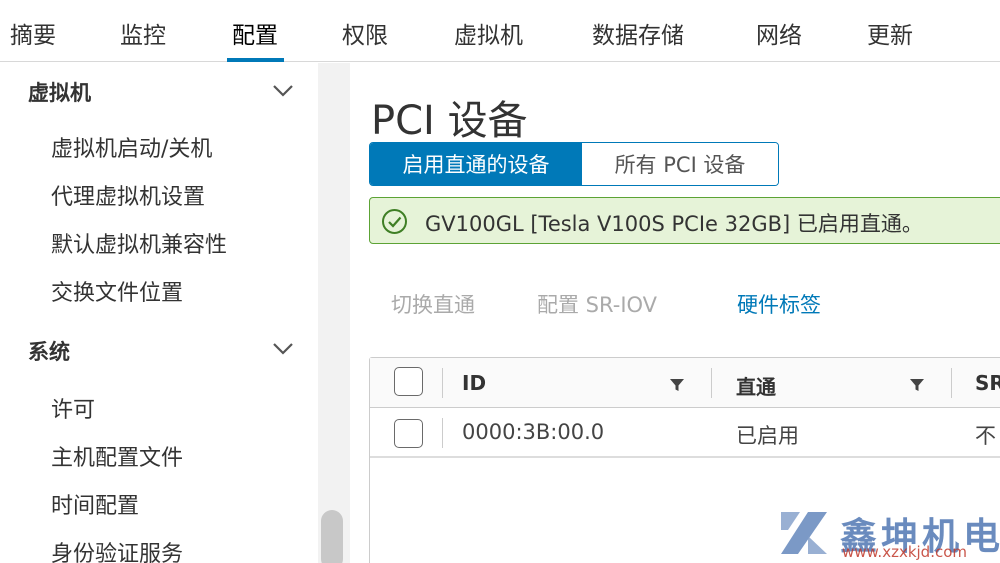 The image size is (1000, 563). Describe the element at coordinates (779, 39) in the screenshot. I see `tab-networks: 网络` at that location.